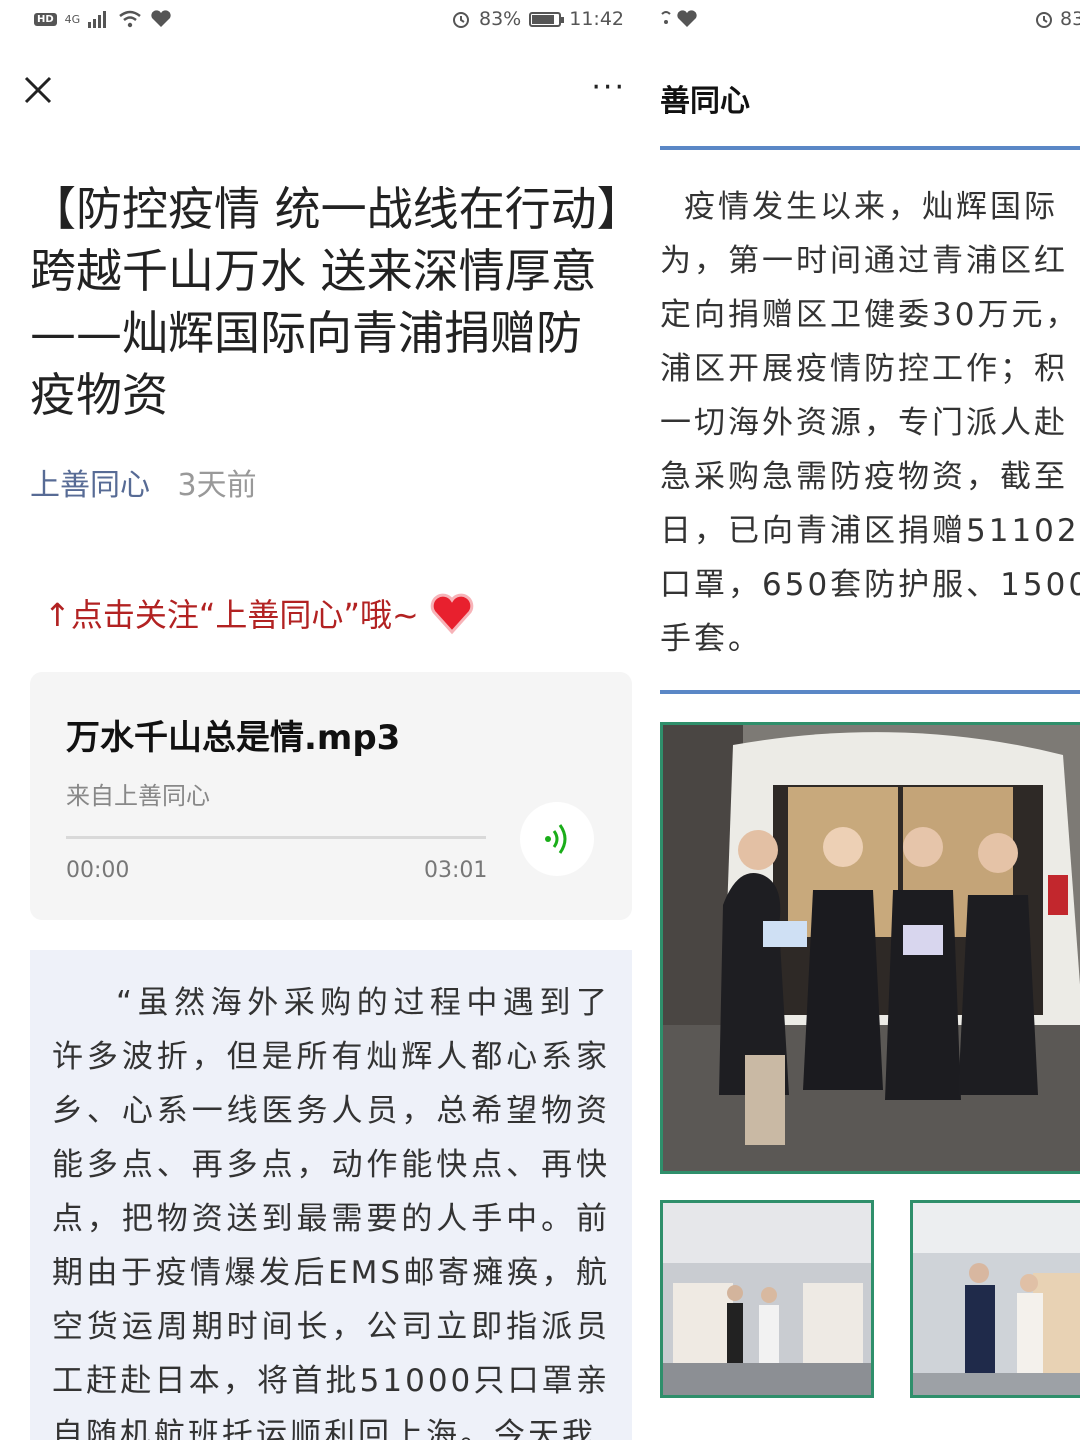 Image resolution: width=1080 pixels, height=1440 pixels. I want to click on van-staff-image, so click(871, 948).